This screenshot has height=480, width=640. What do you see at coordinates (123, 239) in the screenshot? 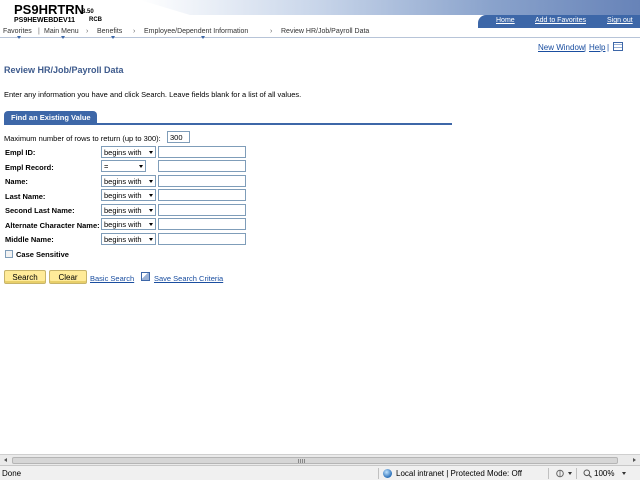
I see `middle-name-operator-value: begins with` at bounding box center [123, 239].